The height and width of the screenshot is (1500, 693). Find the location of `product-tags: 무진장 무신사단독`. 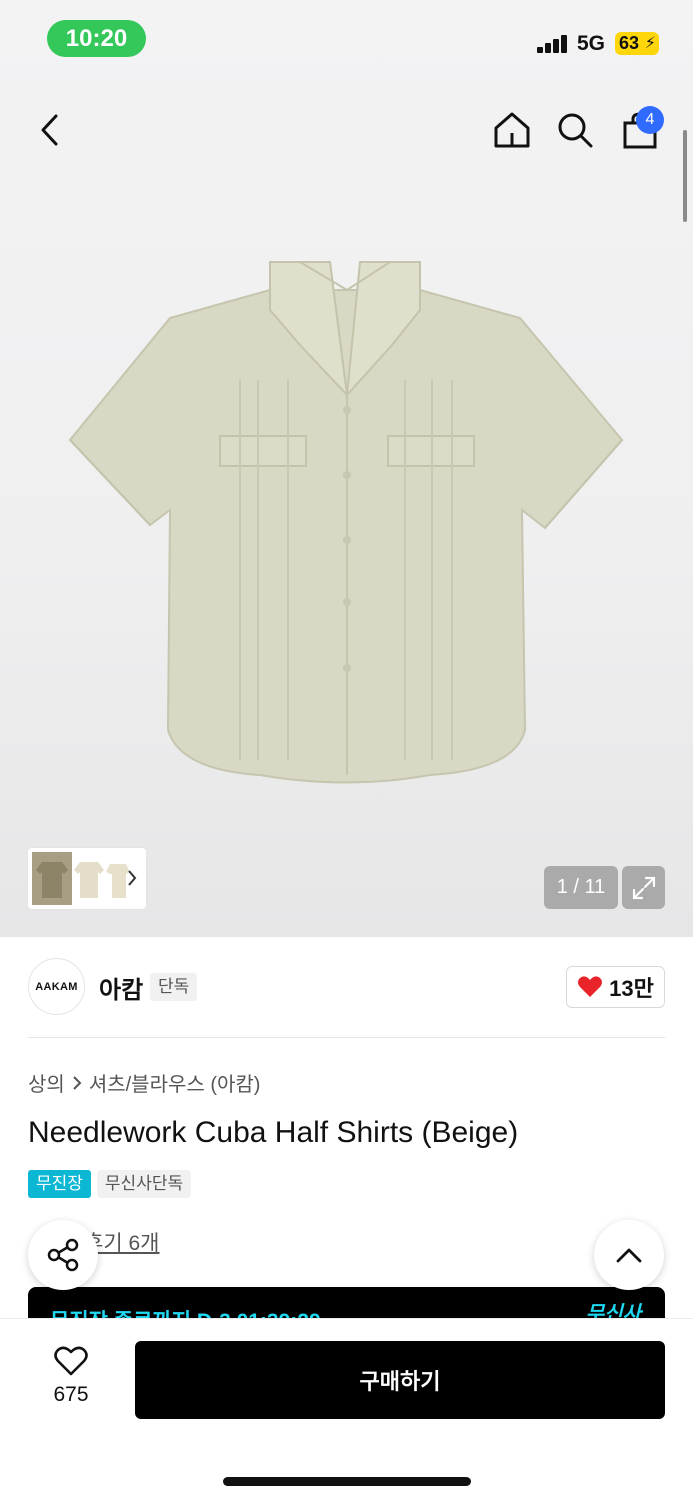

product-tags: 무진장 무신사단독 is located at coordinates (110, 1184).